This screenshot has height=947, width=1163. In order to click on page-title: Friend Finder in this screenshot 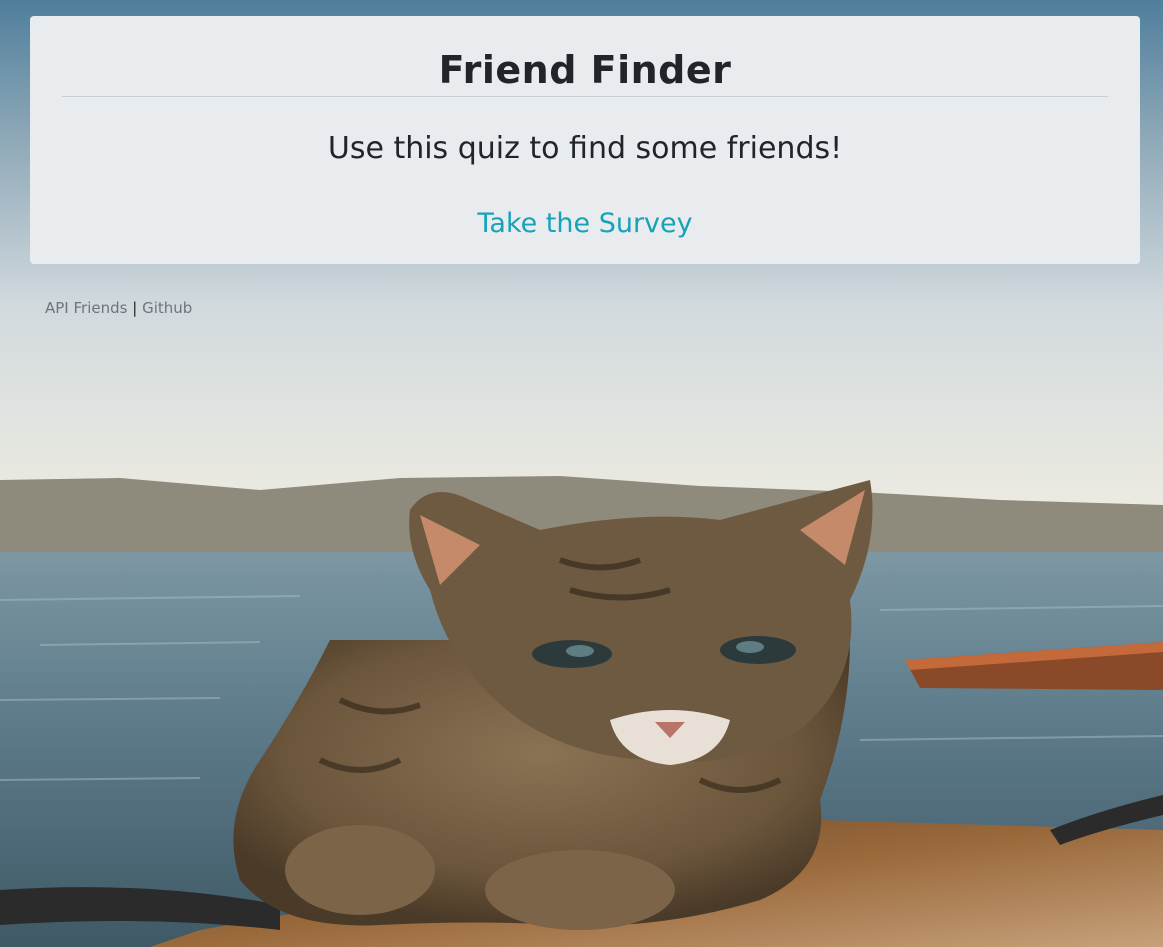, I will do `click(585, 70)`.